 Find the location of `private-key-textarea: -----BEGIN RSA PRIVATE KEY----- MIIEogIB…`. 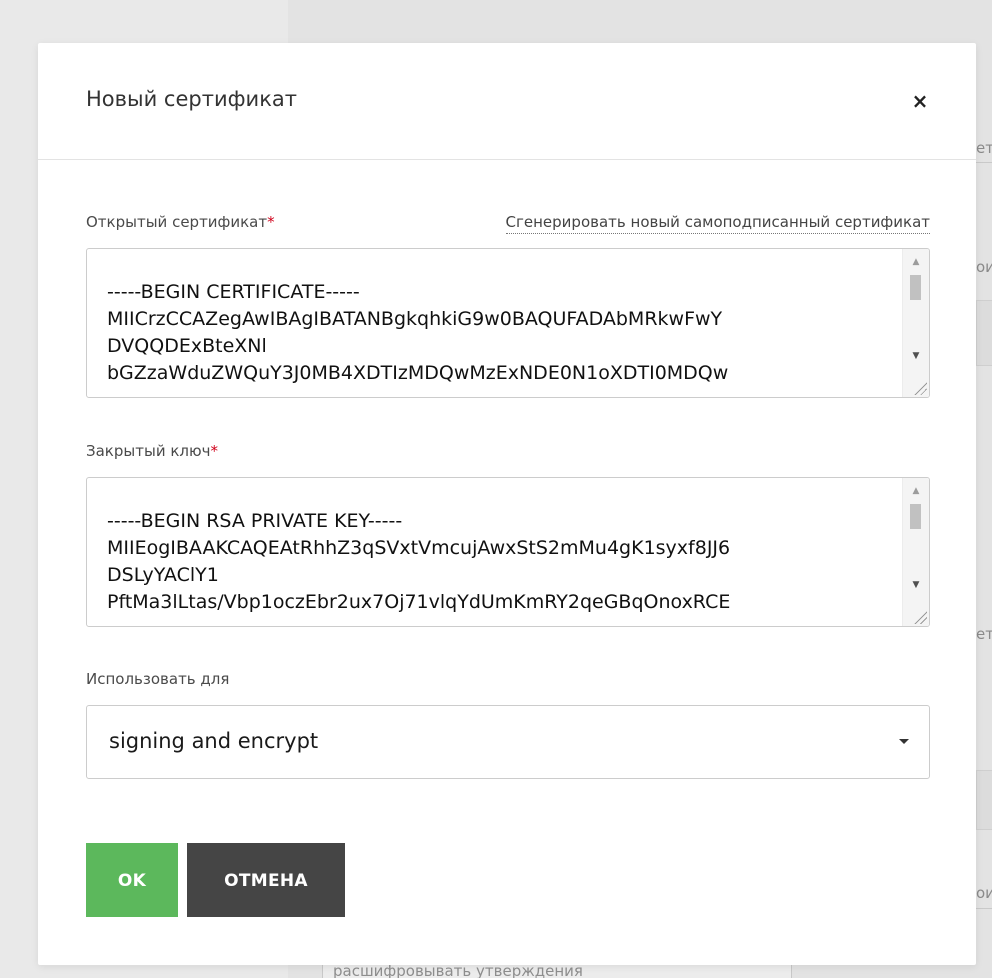

private-key-textarea: -----BEGIN RSA PRIVATE KEY----- MIIEogIB… is located at coordinates (508, 552).